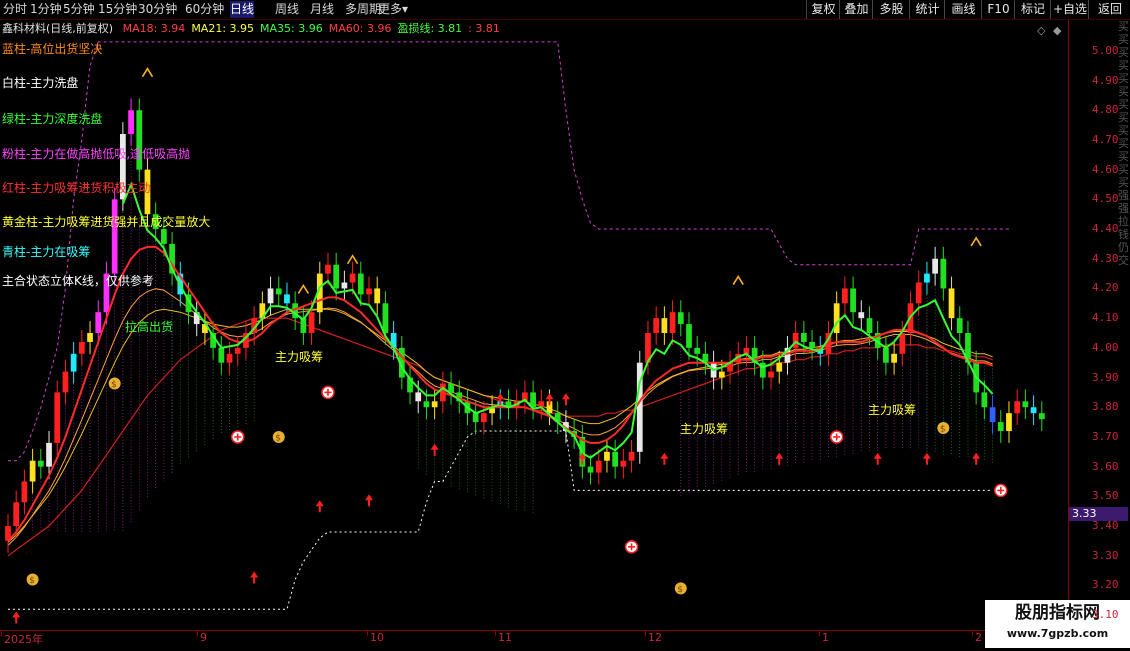 This screenshot has width=1130, height=651. What do you see at coordinates (1105, 288) in the screenshot?
I see `y-tick-label: 4.20` at bounding box center [1105, 288].